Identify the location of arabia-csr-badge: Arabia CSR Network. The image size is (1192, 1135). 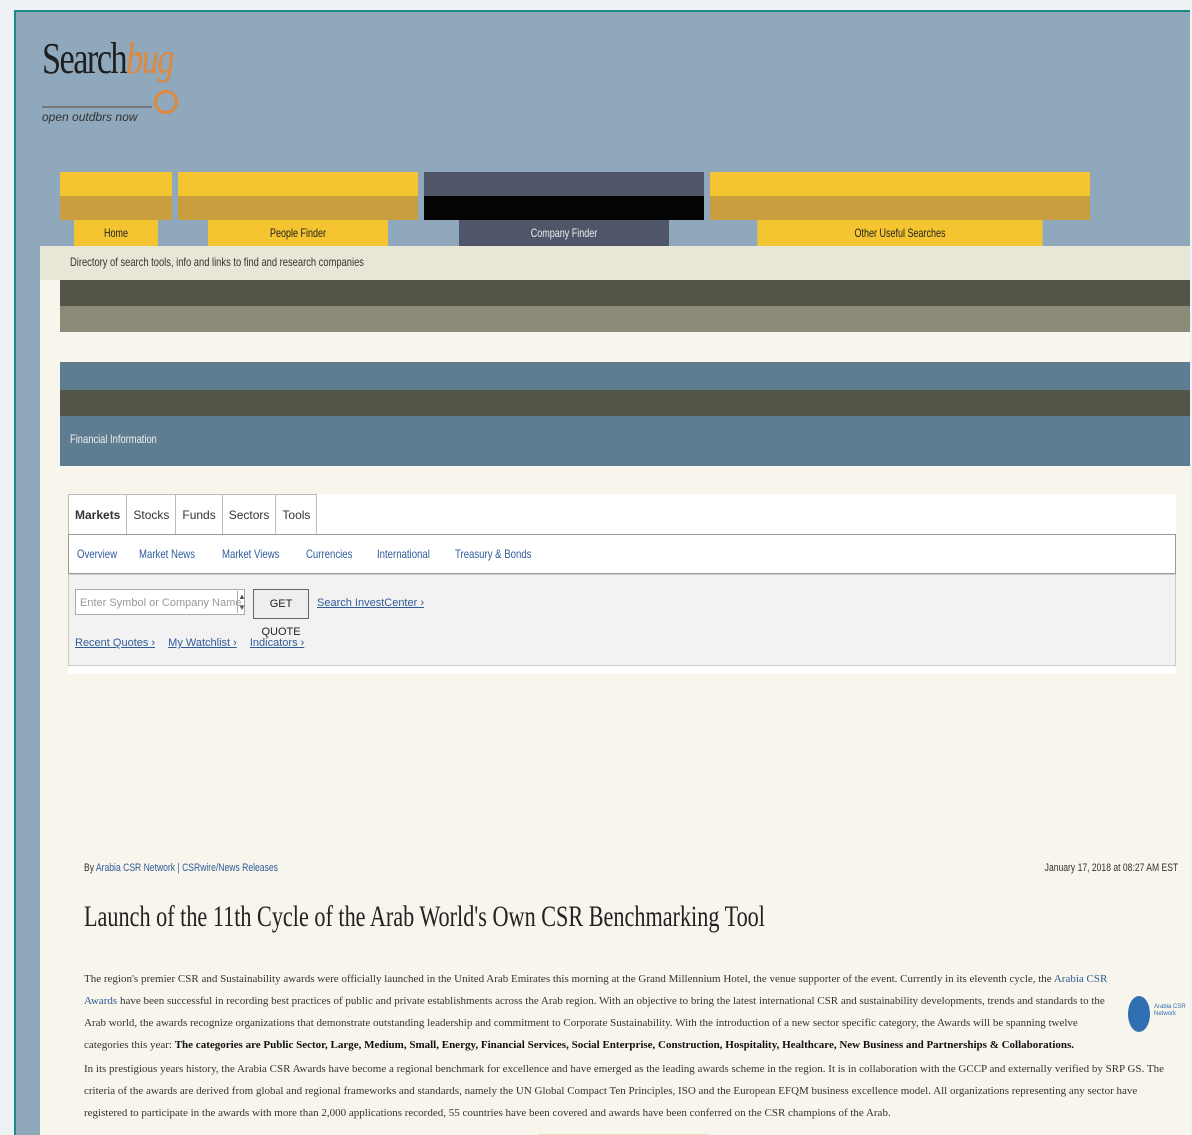
(1158, 1016).